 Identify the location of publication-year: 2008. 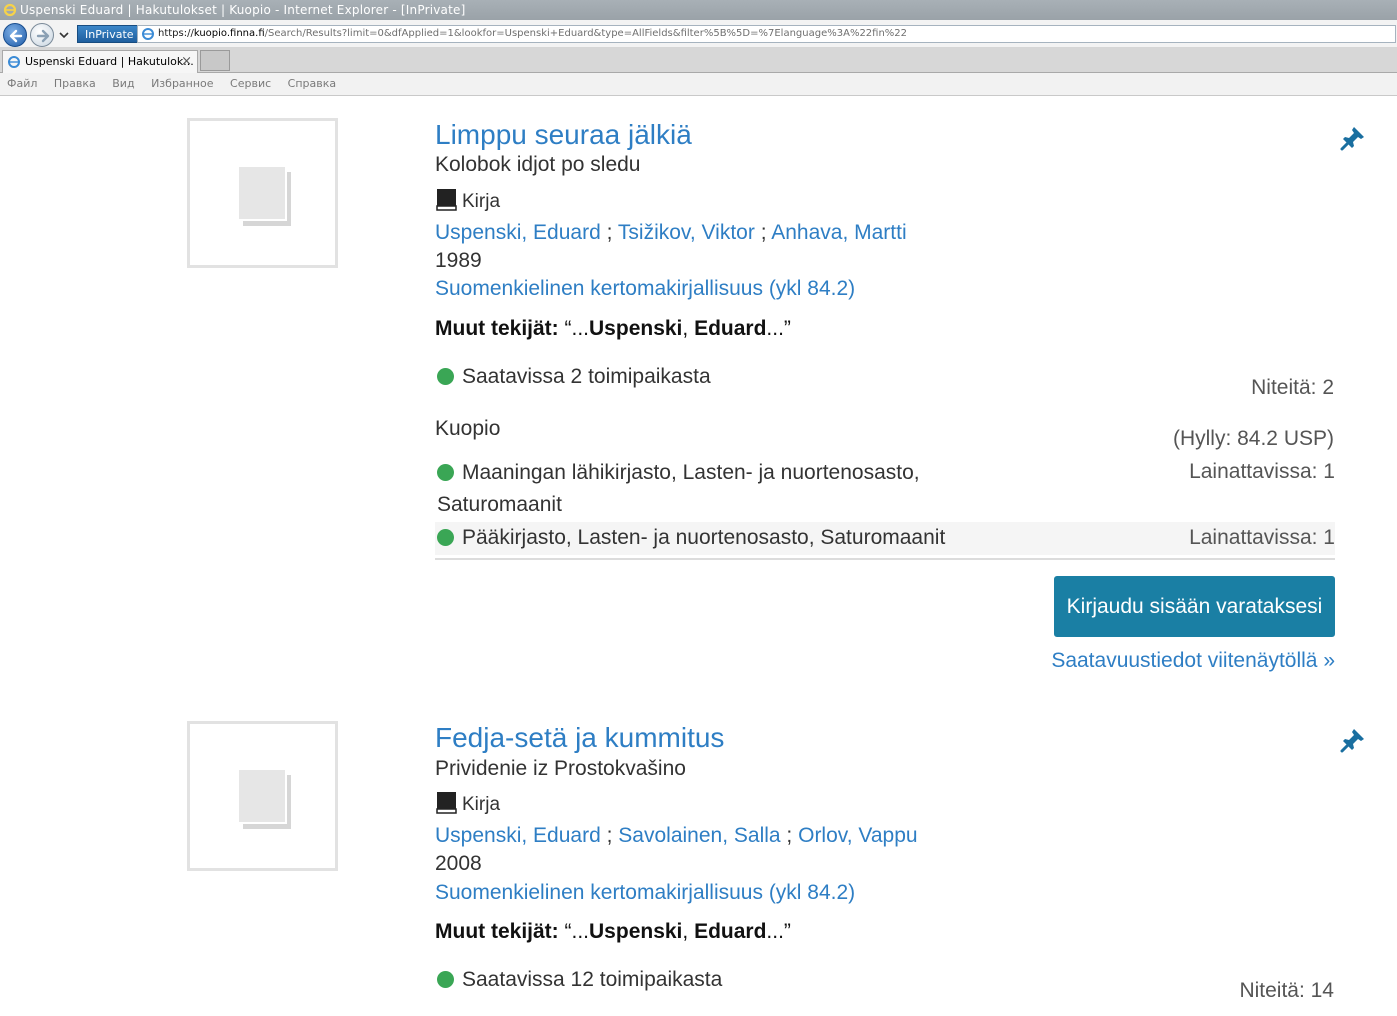
(458, 863).